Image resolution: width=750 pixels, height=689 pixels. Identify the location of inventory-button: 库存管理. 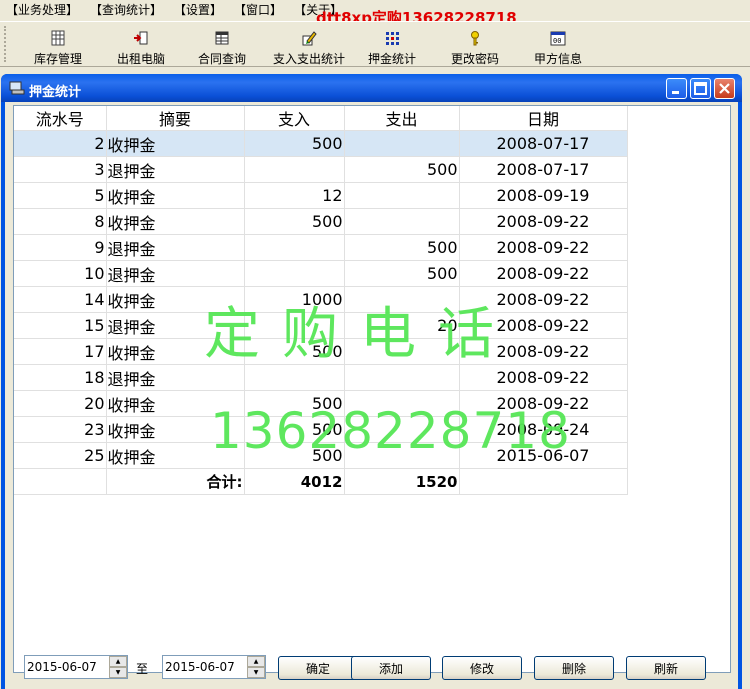
(58, 44).